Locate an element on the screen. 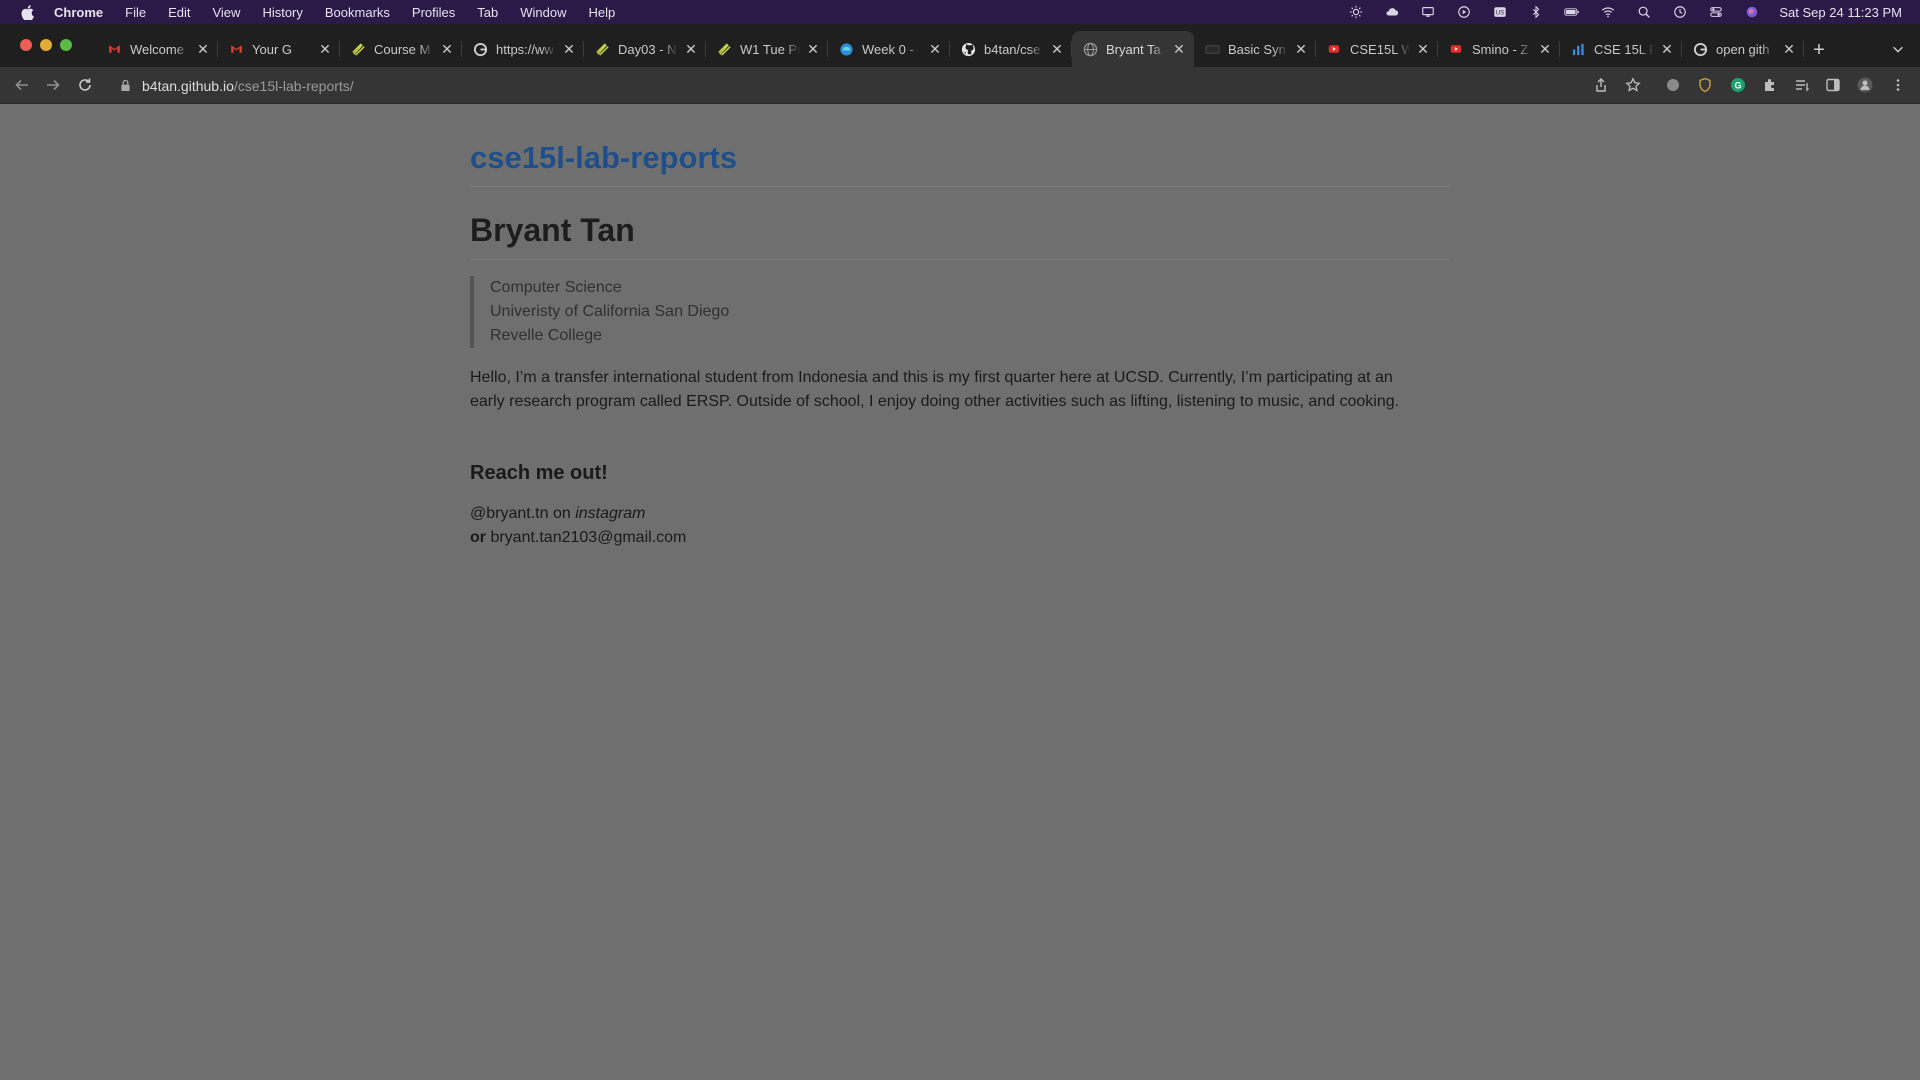  profile-avatar is located at coordinates (1865, 85).